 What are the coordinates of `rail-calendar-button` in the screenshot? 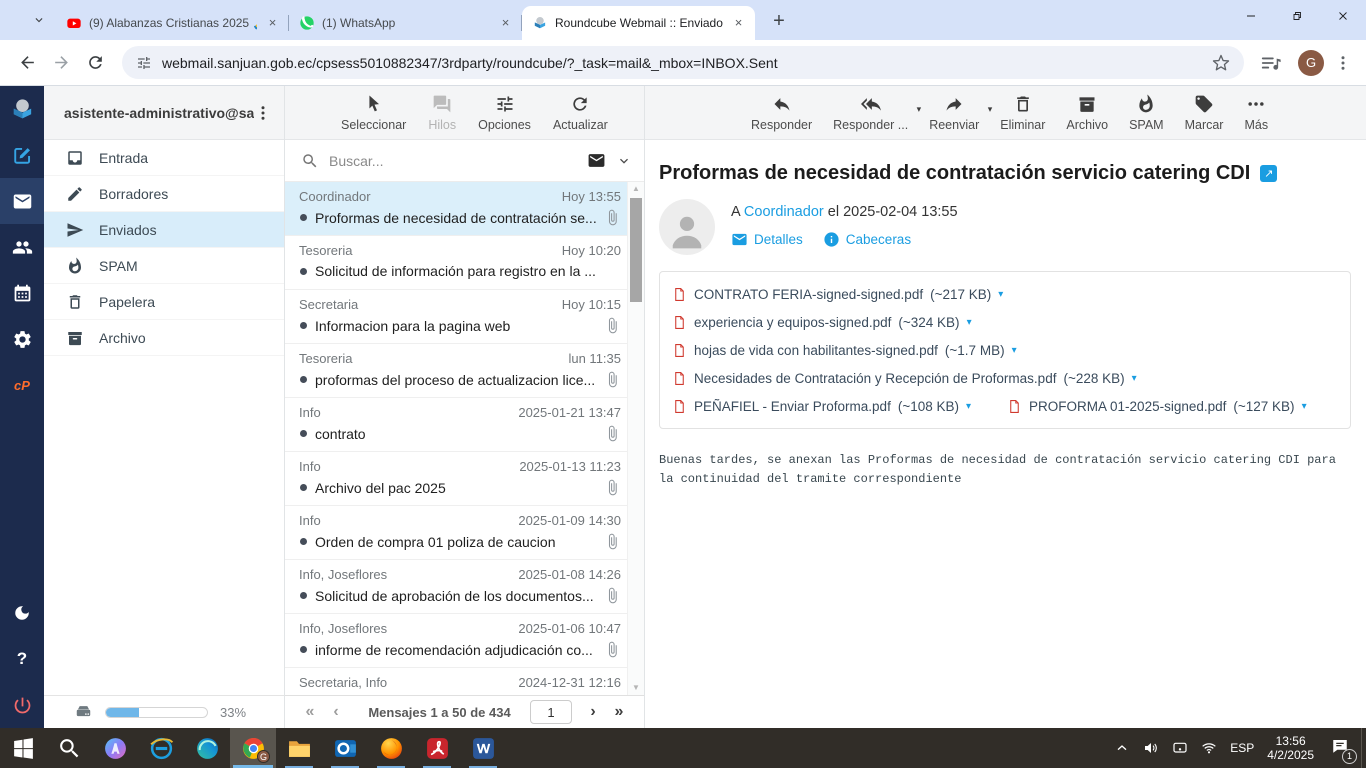 It's located at (22, 293).